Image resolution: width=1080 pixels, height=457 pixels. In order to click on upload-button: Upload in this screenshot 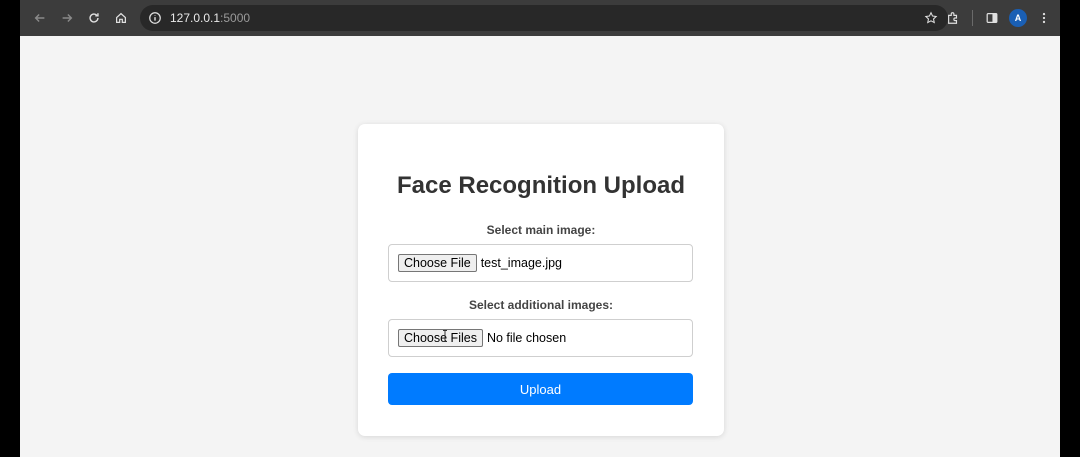, I will do `click(540, 389)`.